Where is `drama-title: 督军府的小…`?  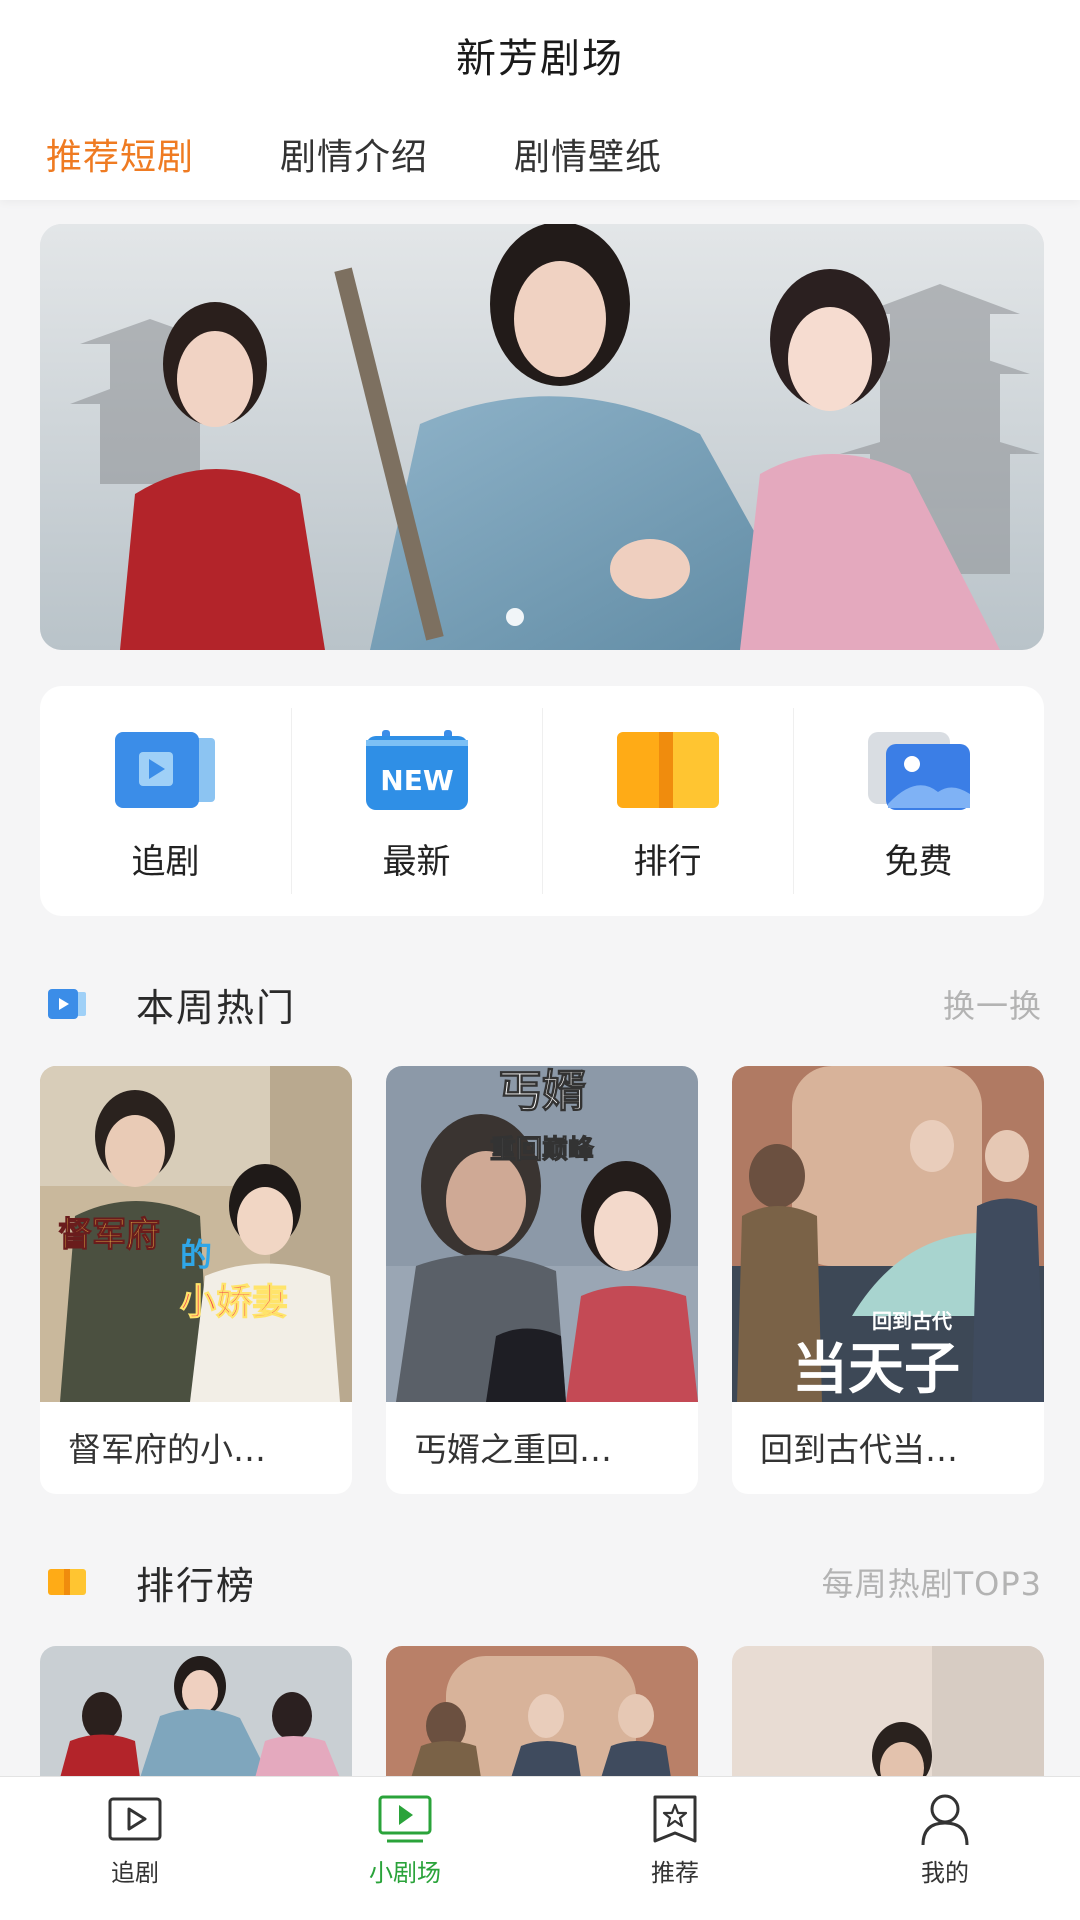
drama-title: 督军府的小… is located at coordinates (167, 1449).